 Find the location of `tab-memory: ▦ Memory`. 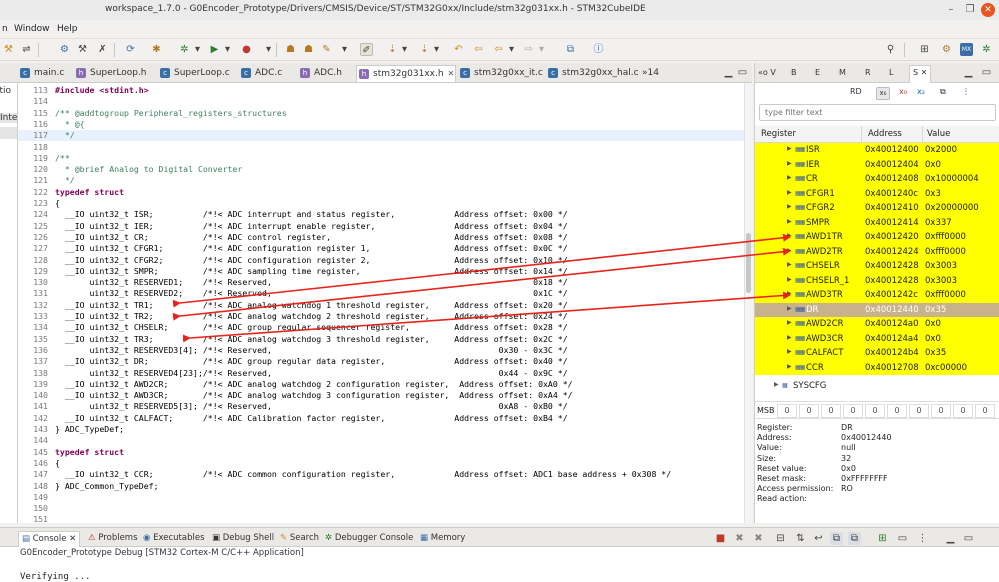

tab-memory: ▦ Memory is located at coordinates (442, 539).